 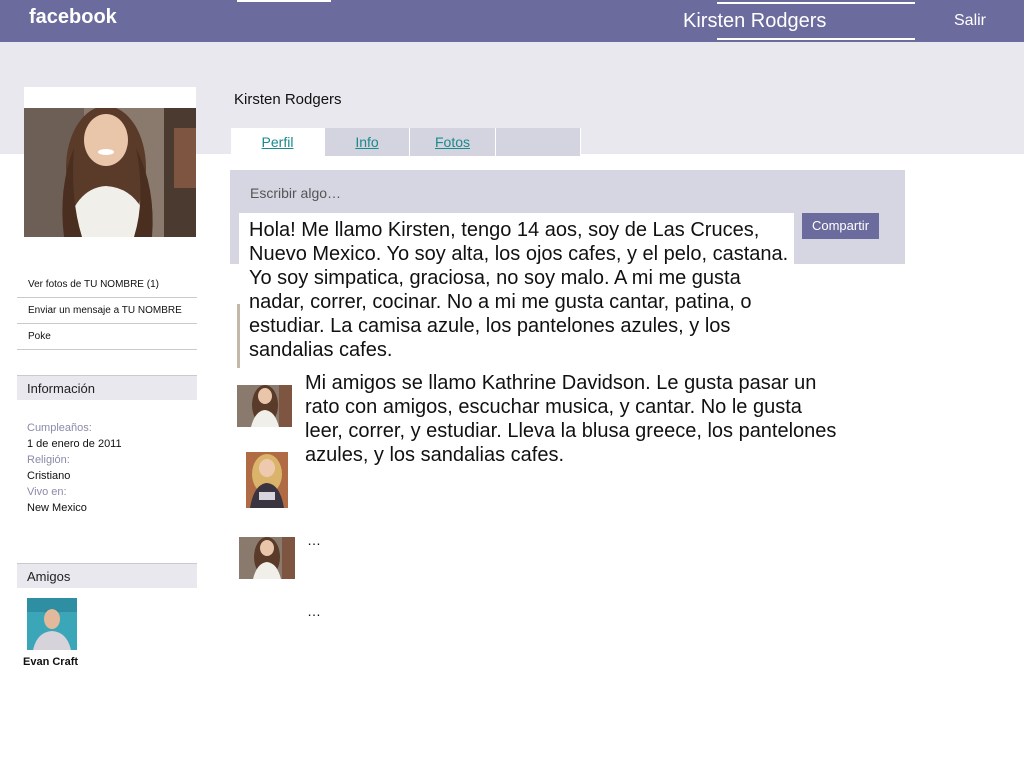 I want to click on religion-label: Religión:, so click(x=48, y=460).